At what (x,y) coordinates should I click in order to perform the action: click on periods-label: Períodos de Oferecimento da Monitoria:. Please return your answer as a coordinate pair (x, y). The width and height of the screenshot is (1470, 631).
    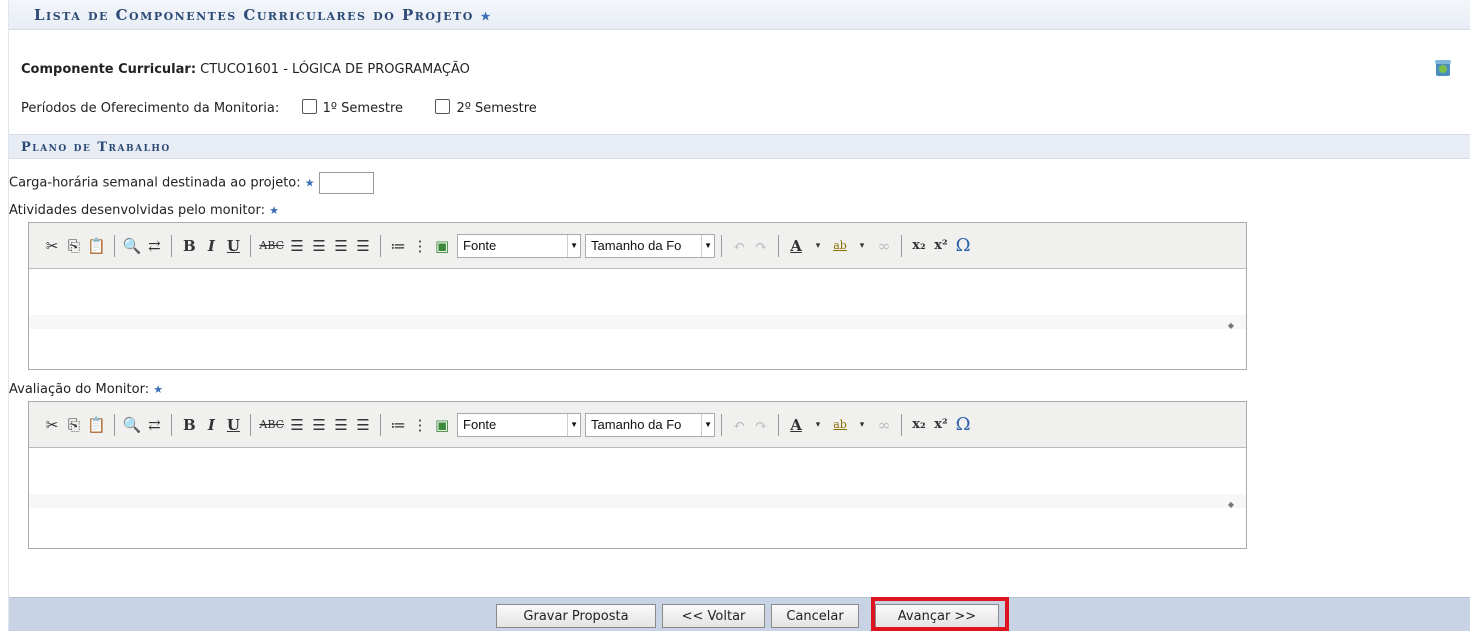
    Looking at the image, I should click on (150, 108).